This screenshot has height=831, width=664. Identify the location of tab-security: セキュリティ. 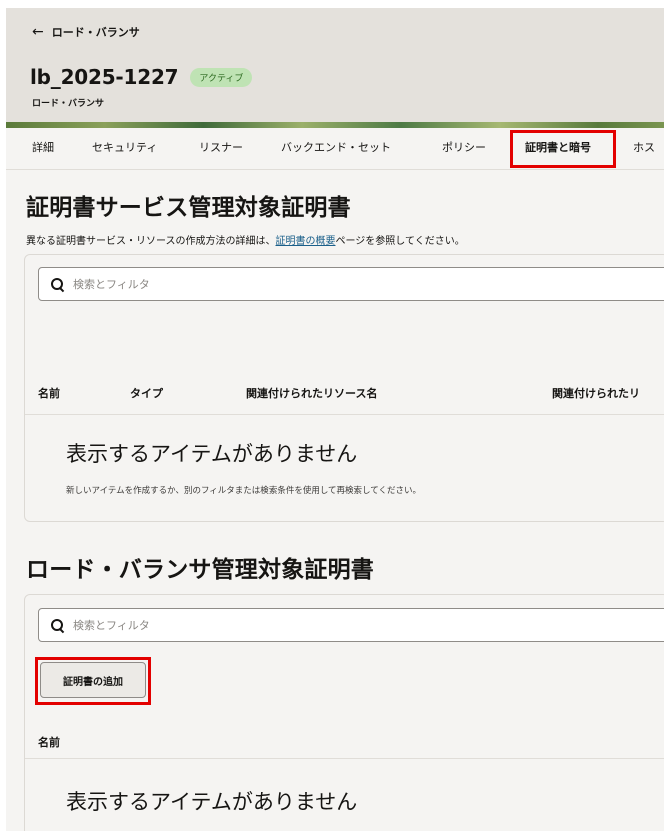
(124, 149).